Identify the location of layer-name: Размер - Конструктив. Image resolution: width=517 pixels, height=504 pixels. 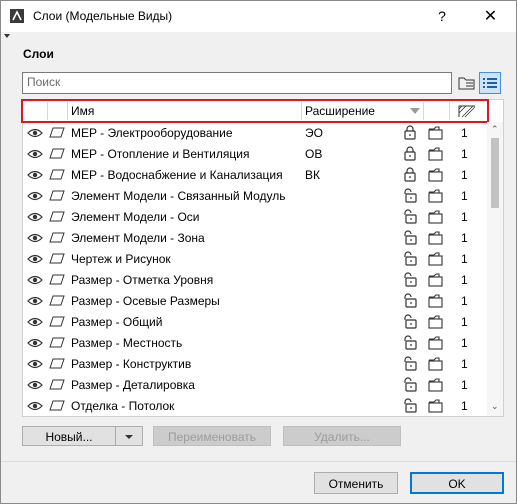
(131, 364).